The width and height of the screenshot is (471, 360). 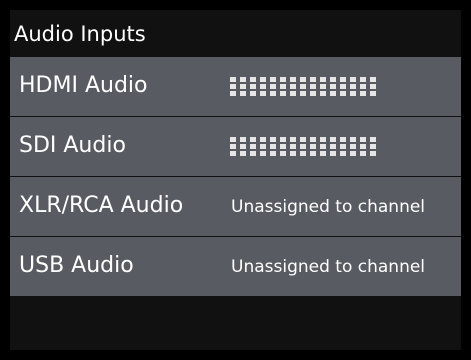 What do you see at coordinates (101, 205) in the screenshot?
I see `audio-input-label: XLR/RCA Audio` at bounding box center [101, 205].